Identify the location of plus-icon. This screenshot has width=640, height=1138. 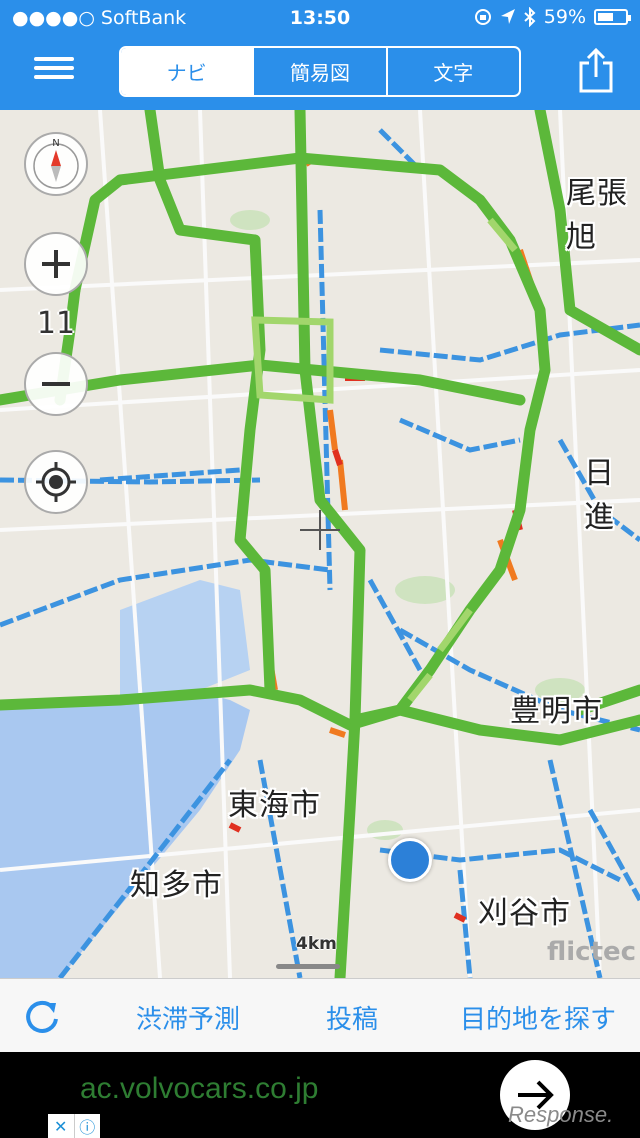
(56, 264).